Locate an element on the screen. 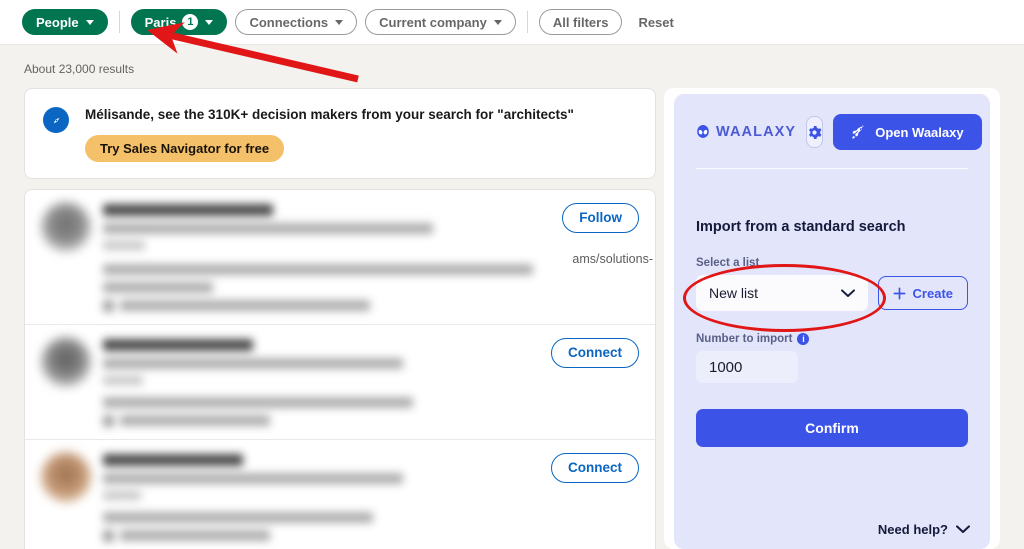 The height and width of the screenshot is (549, 1024). all-filters-button: All filters is located at coordinates (580, 22).